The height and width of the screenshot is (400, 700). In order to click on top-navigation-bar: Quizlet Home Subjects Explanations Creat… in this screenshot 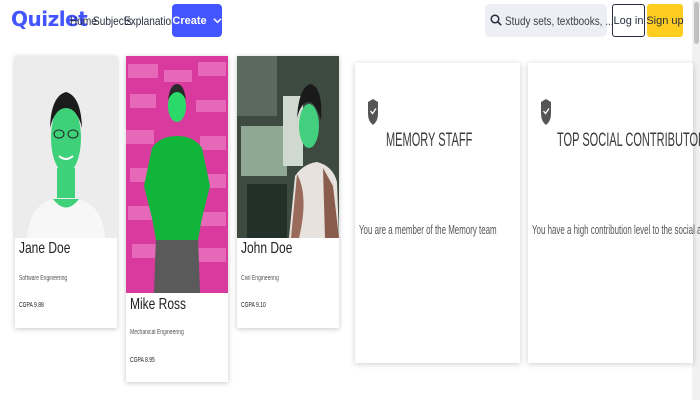, I will do `click(350, 22)`.